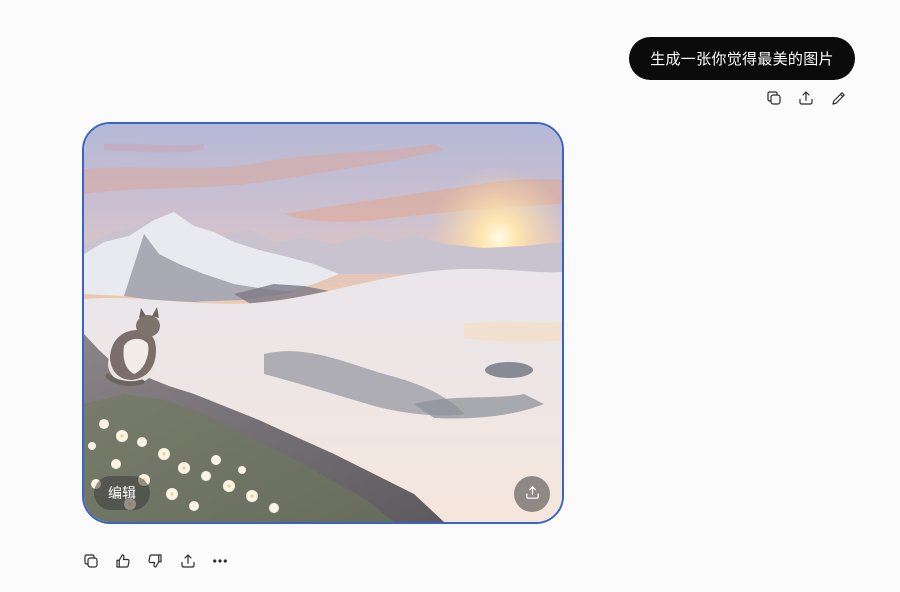 This screenshot has height=592, width=900. I want to click on thumbs-up-button, so click(123, 563).